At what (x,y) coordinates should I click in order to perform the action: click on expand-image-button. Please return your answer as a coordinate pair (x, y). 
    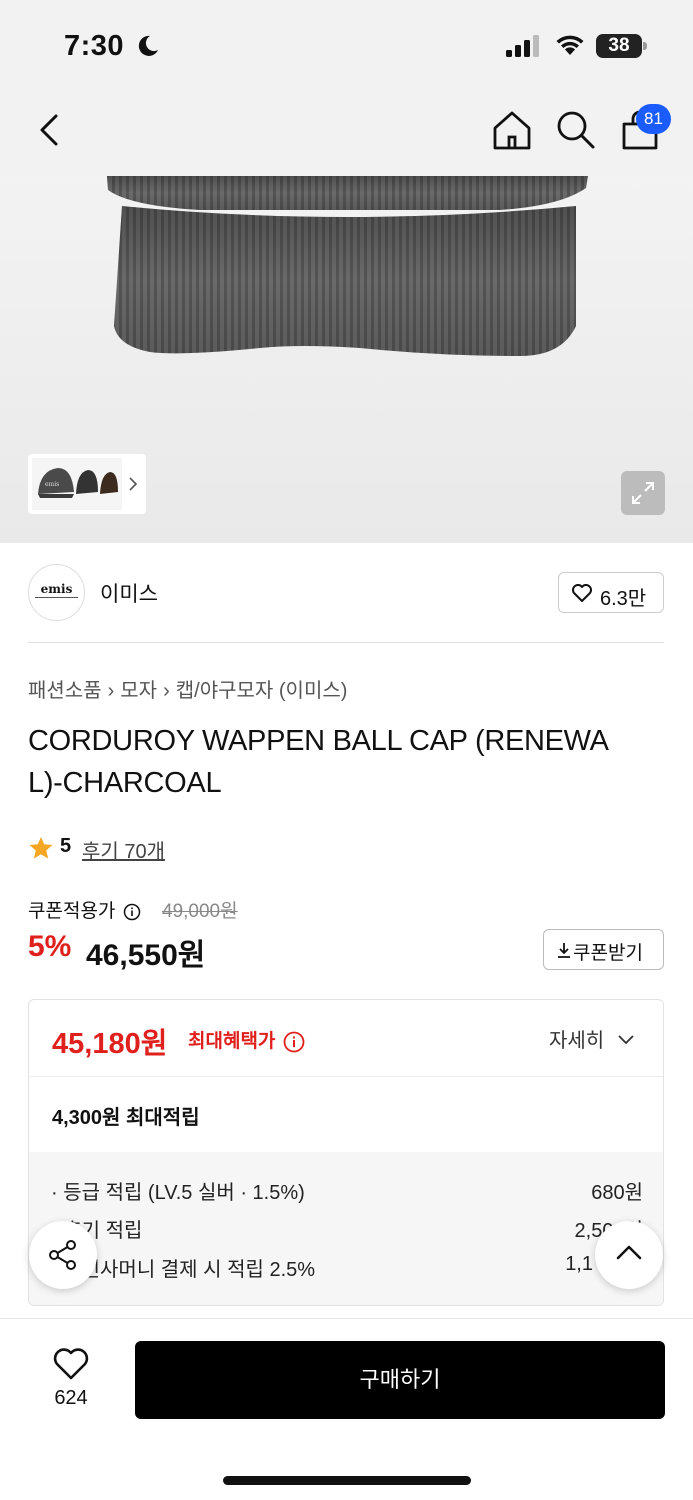
    Looking at the image, I should click on (643, 493).